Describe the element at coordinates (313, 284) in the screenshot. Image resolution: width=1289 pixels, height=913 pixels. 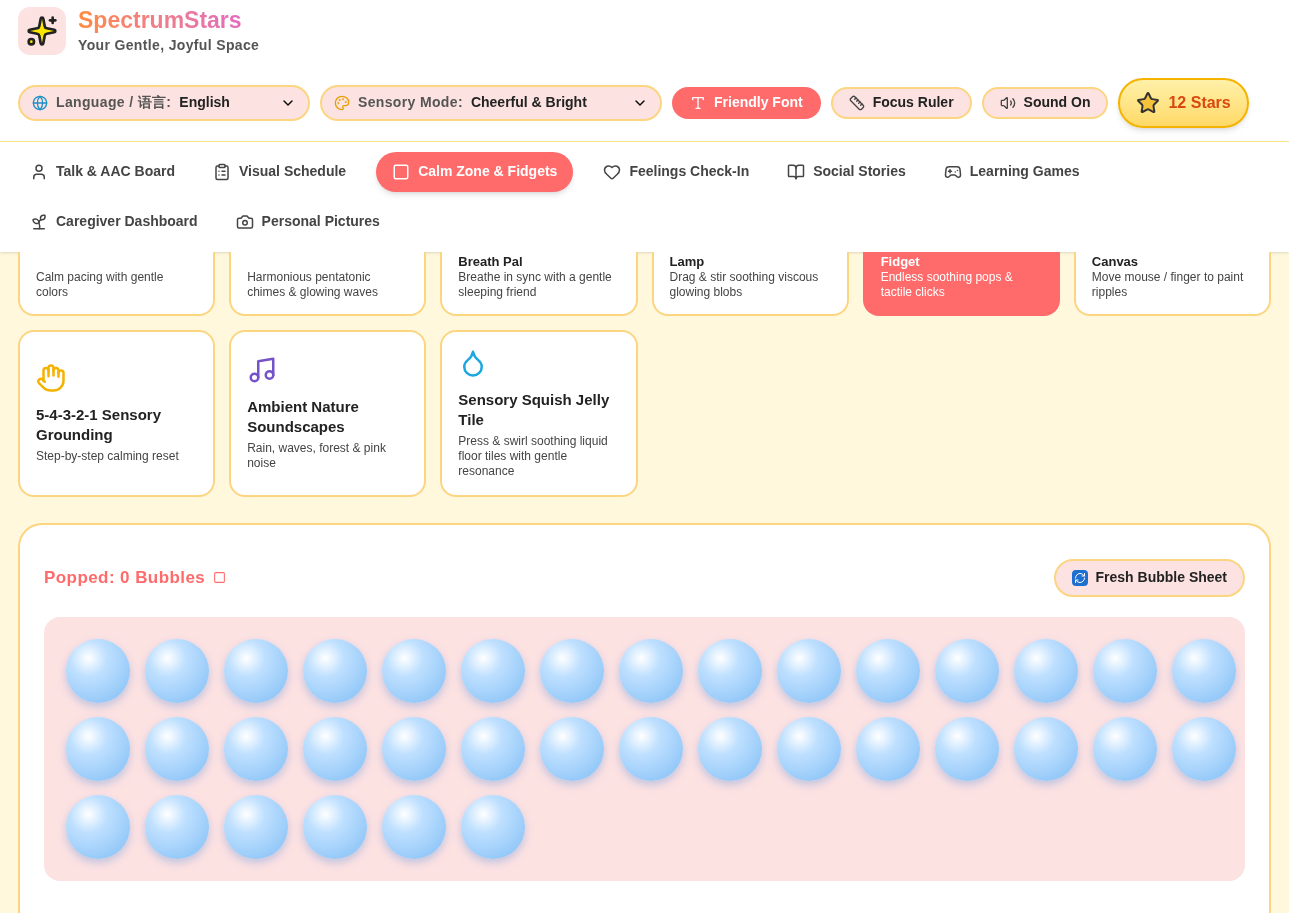
I see `card-description: Harmonious pentatonic chimes & glowing waves` at that location.